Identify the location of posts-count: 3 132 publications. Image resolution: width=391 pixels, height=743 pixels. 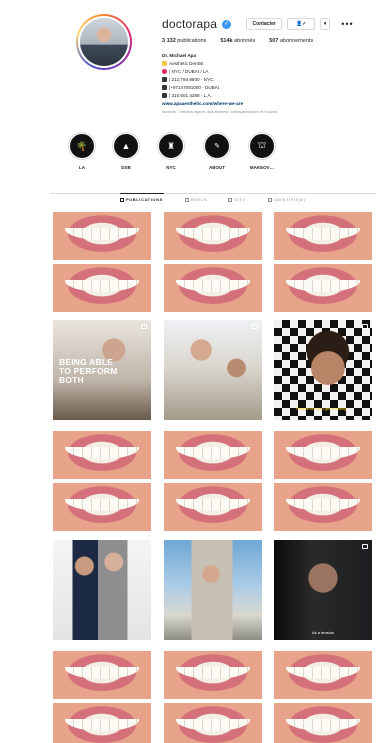
(184, 41).